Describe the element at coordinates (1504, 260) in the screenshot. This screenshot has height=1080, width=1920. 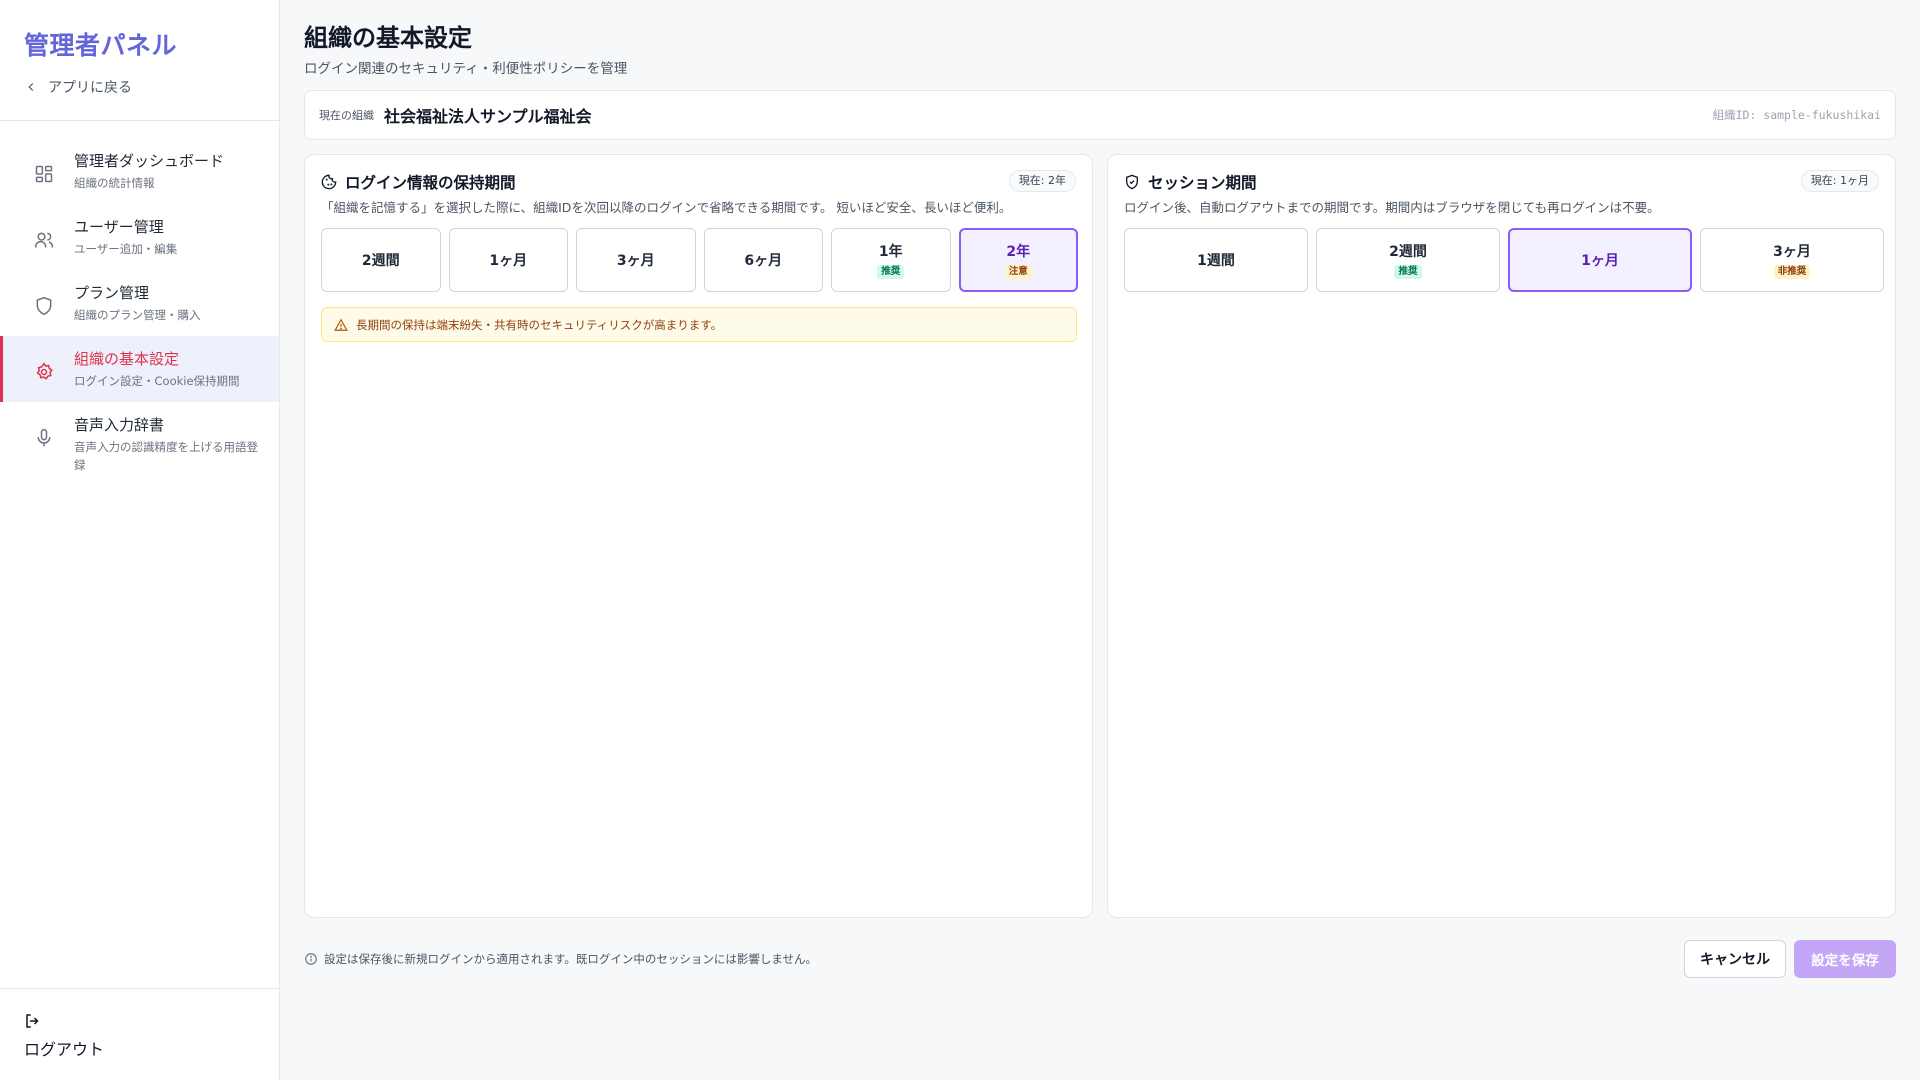
I see `session-options: 1週間 2週間 推奨 1ヶ月 3ヶ月 非推奨` at that location.